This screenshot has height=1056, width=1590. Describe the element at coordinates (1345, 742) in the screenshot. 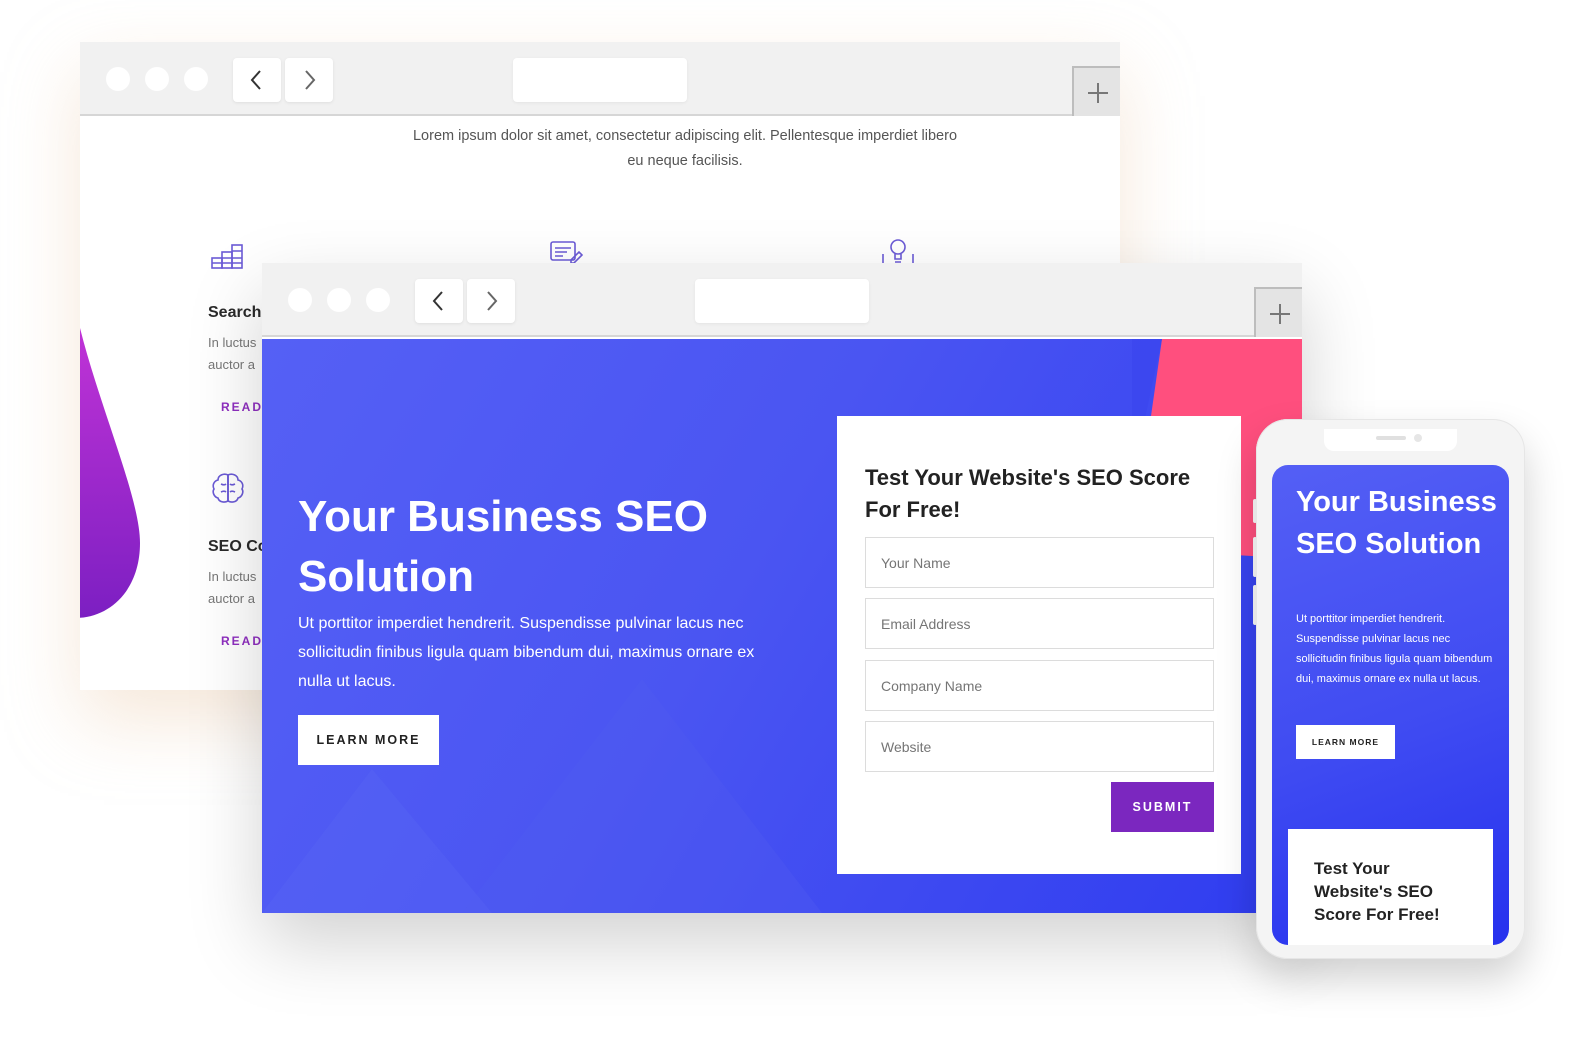

I see `phone-learn-more-button: LEARN MORE` at that location.